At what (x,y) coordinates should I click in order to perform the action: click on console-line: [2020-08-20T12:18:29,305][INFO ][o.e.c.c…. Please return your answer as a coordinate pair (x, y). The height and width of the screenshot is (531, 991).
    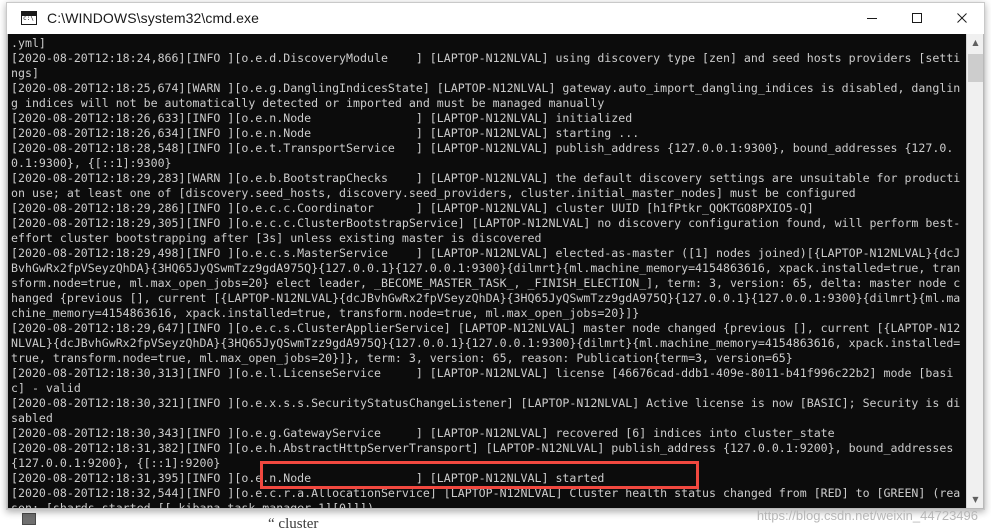
    Looking at the image, I should click on (486, 231).